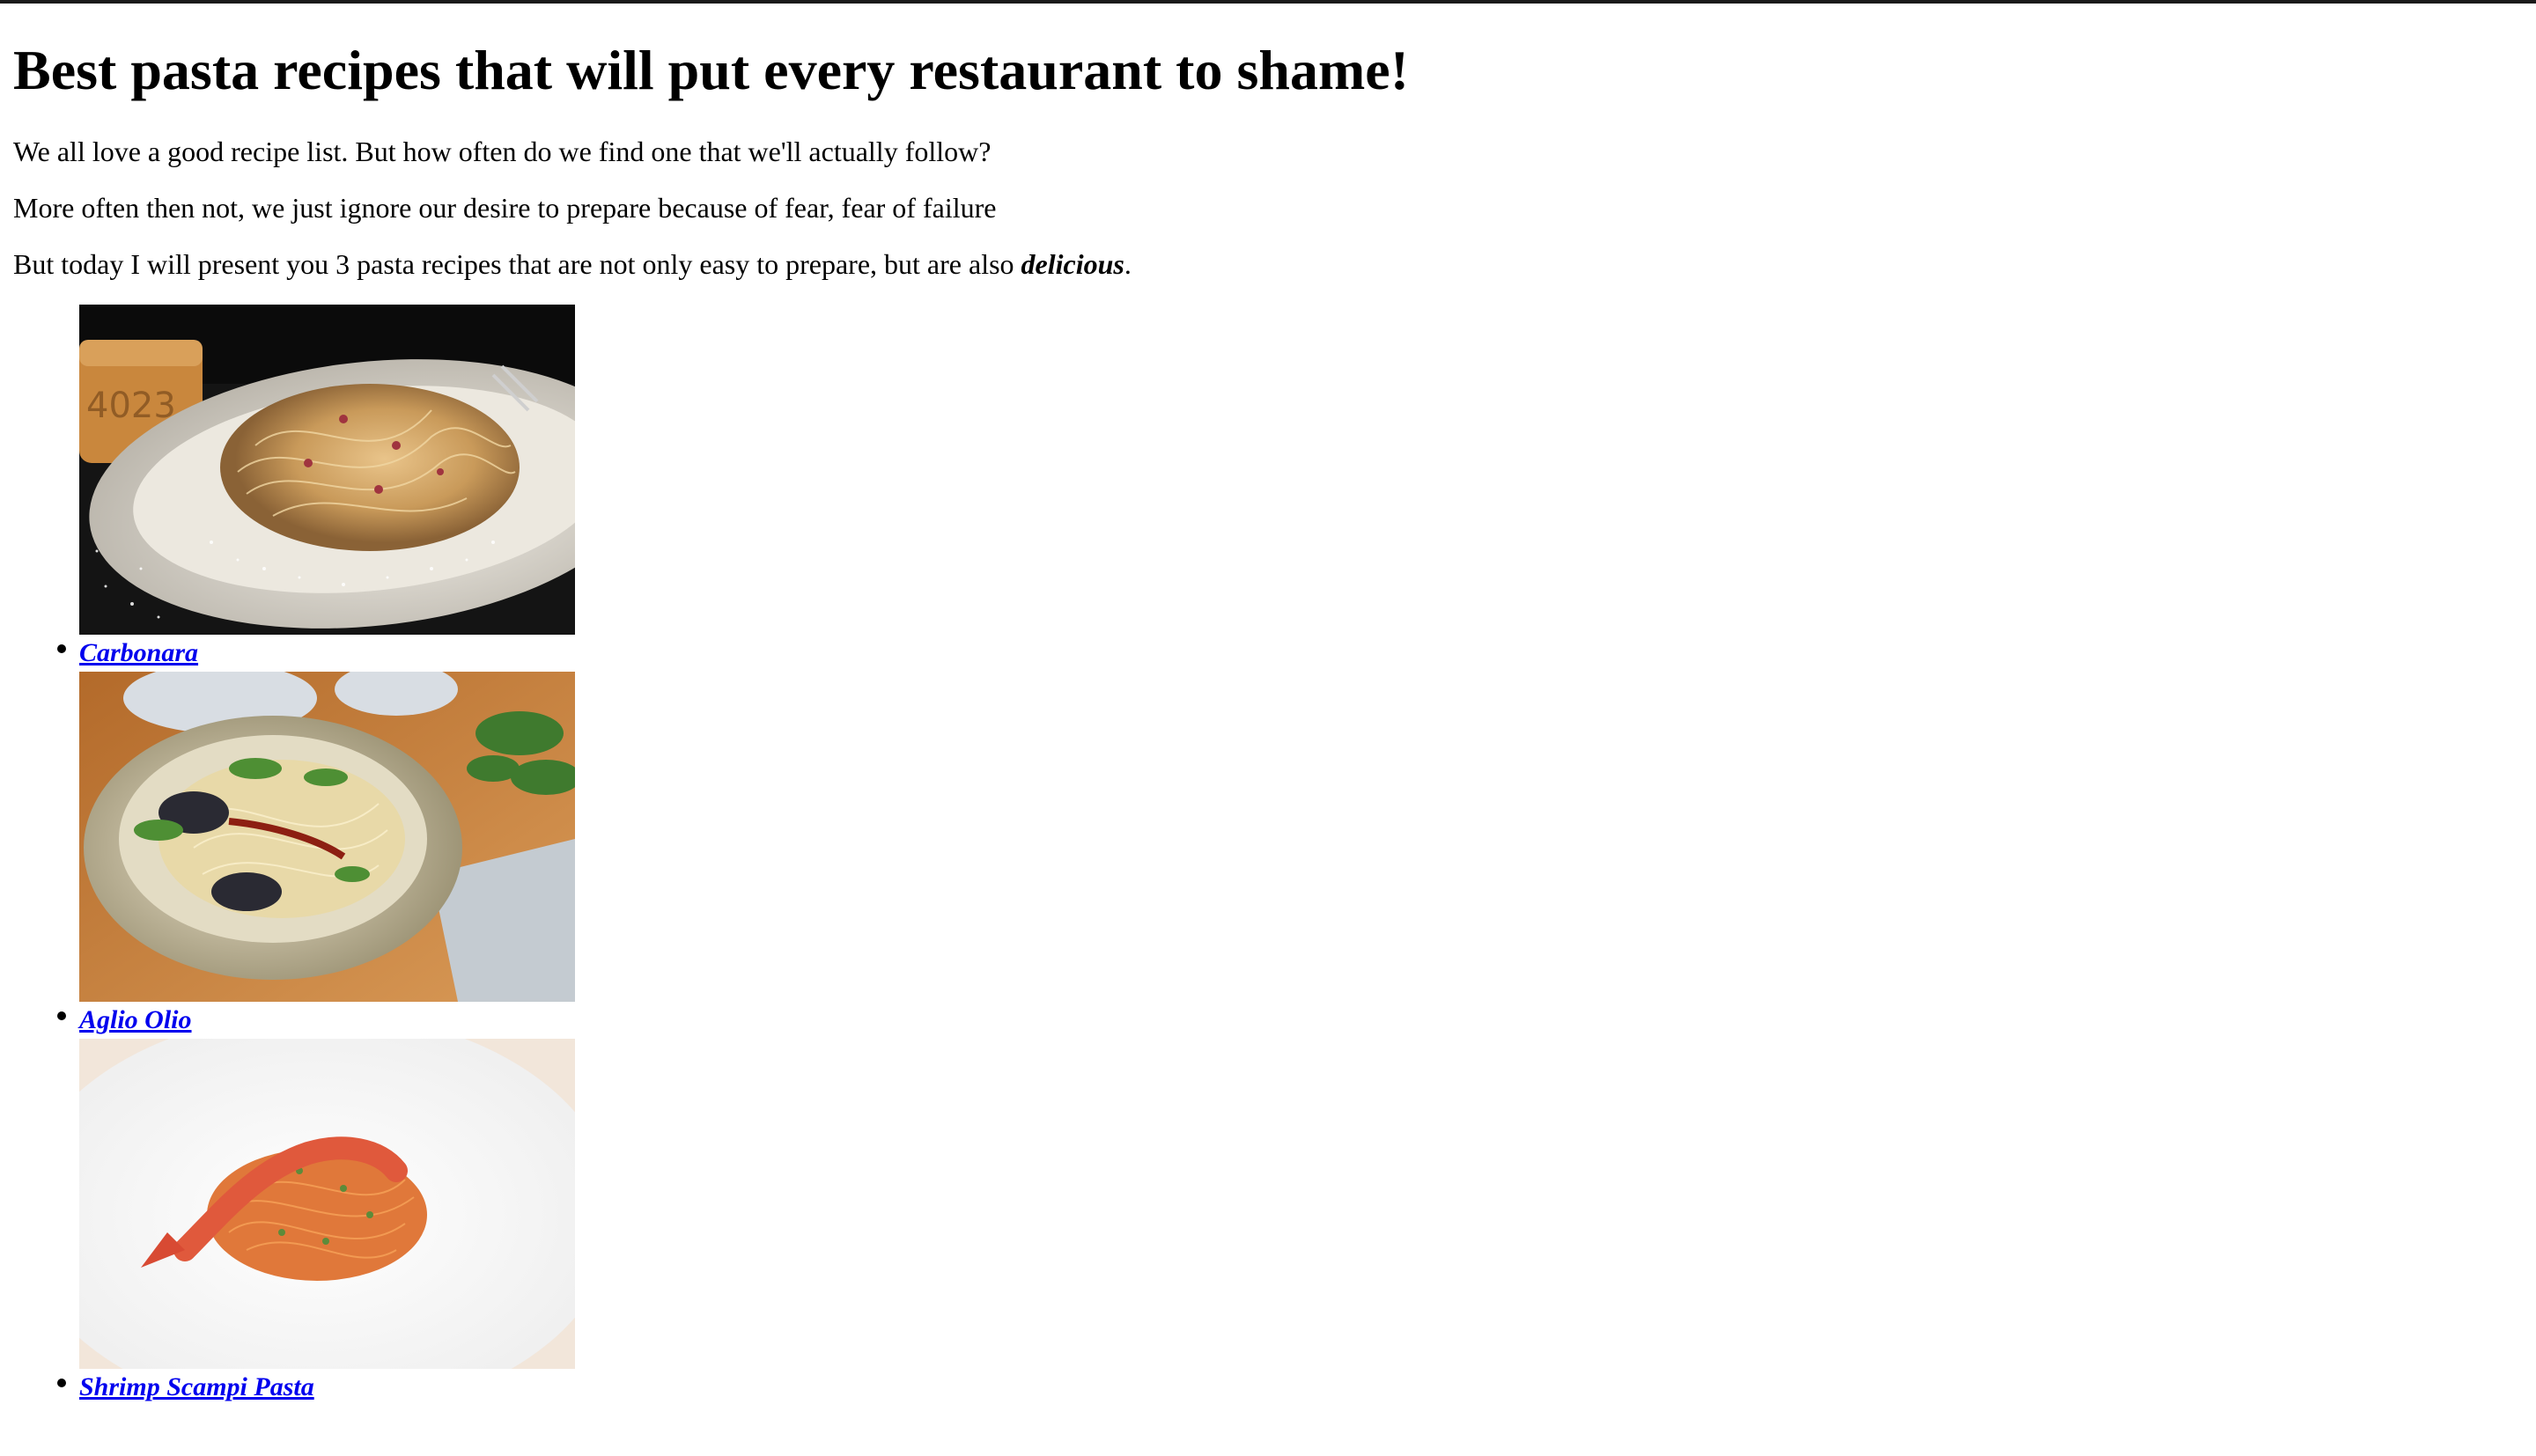 This screenshot has height=1456, width=2536. What do you see at coordinates (327, 837) in the screenshot?
I see `aglio-olio-image` at bounding box center [327, 837].